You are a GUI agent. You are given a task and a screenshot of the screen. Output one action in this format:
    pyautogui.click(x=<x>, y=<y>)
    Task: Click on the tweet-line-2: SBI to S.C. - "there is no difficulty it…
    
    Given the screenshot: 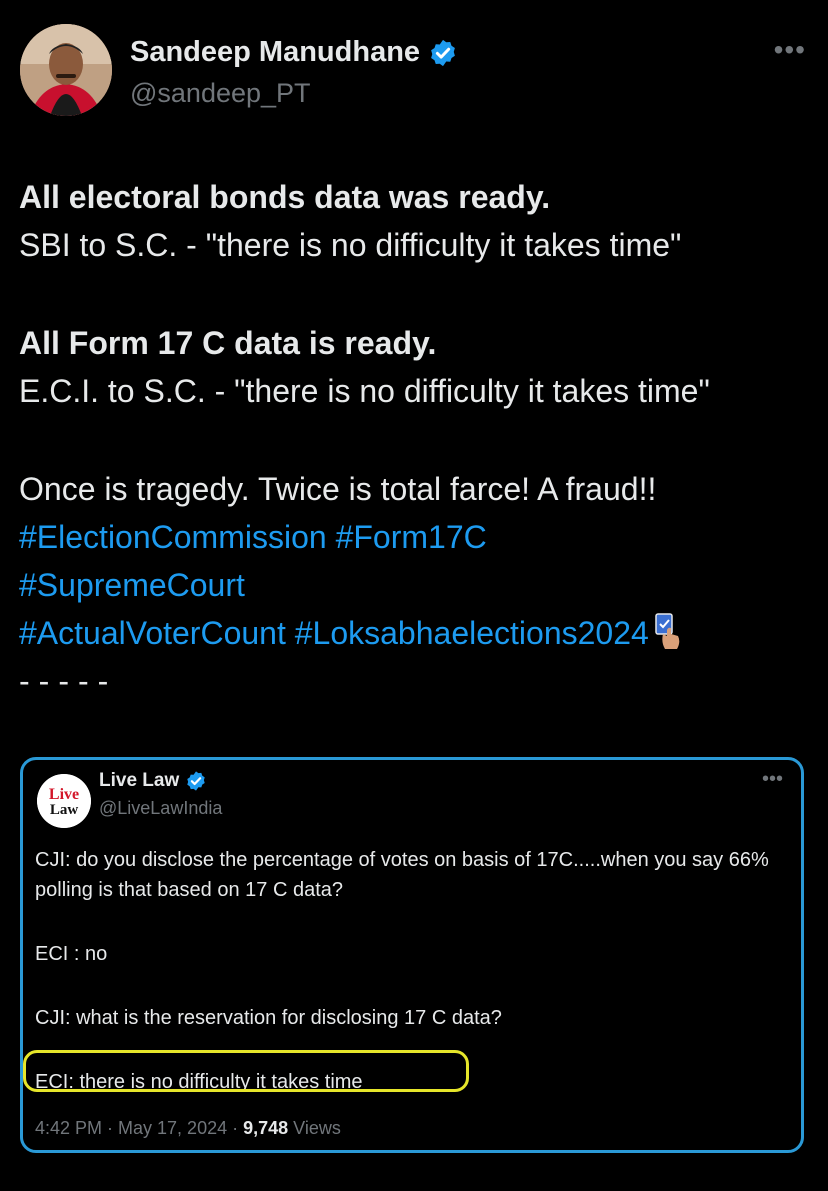 What is the action you would take?
    pyautogui.click(x=350, y=245)
    